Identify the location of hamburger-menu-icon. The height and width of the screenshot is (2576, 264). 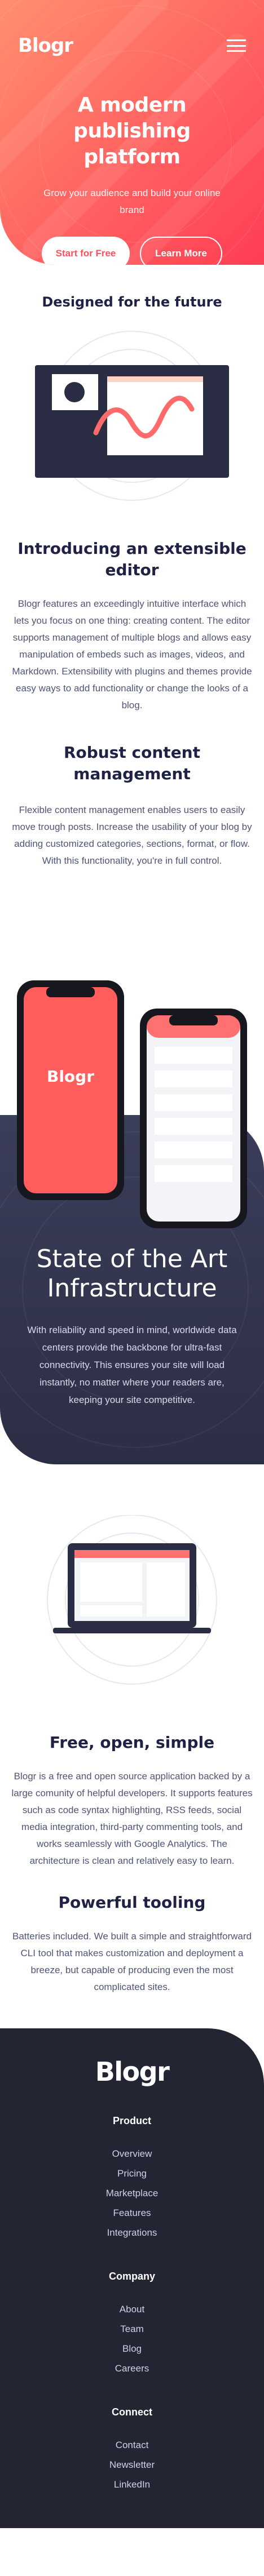
(236, 46).